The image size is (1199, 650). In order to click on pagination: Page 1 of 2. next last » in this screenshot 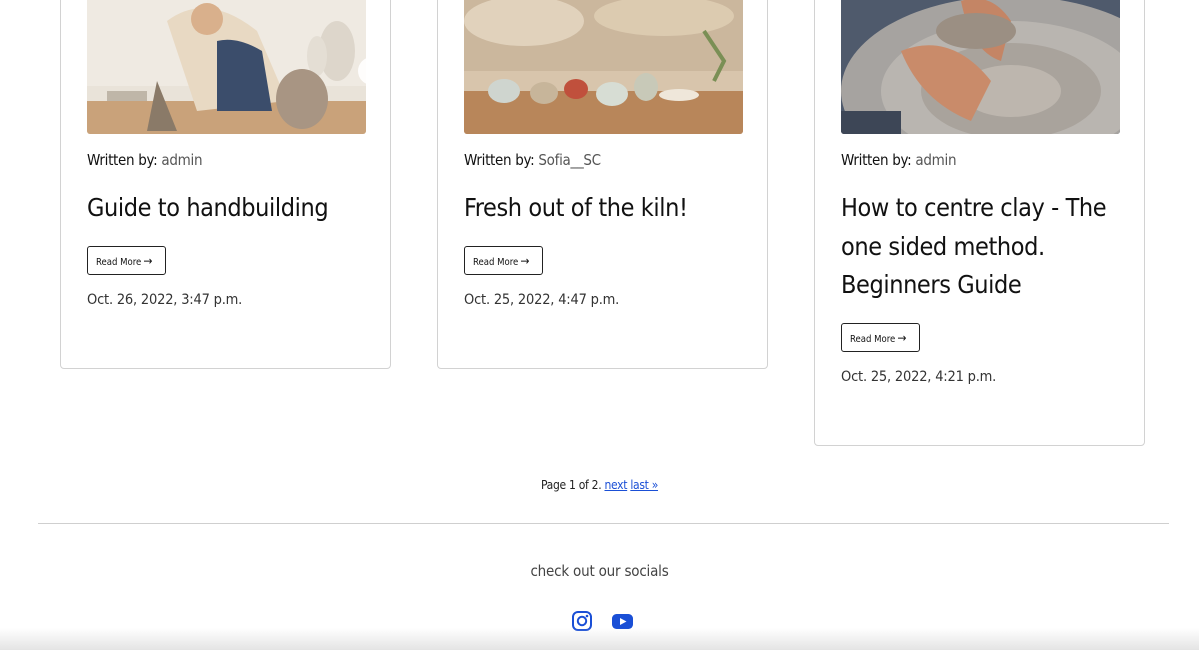, I will do `click(599, 485)`.